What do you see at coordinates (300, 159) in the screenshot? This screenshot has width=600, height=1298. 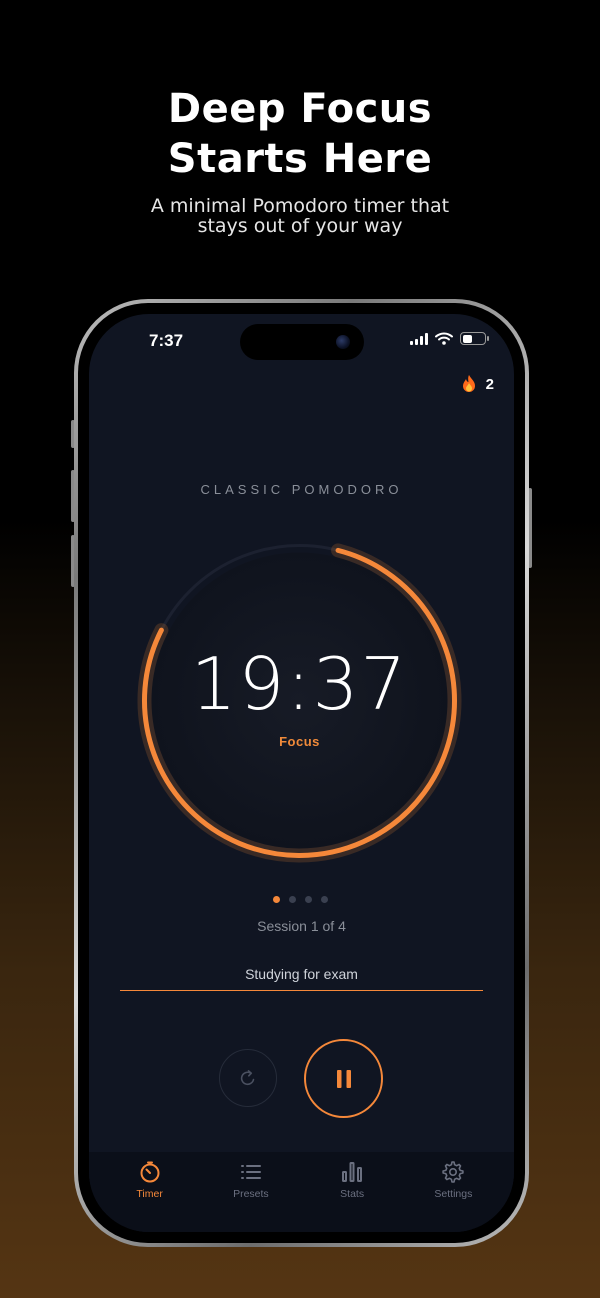 I see `promo-title-line2: Starts Here` at bounding box center [300, 159].